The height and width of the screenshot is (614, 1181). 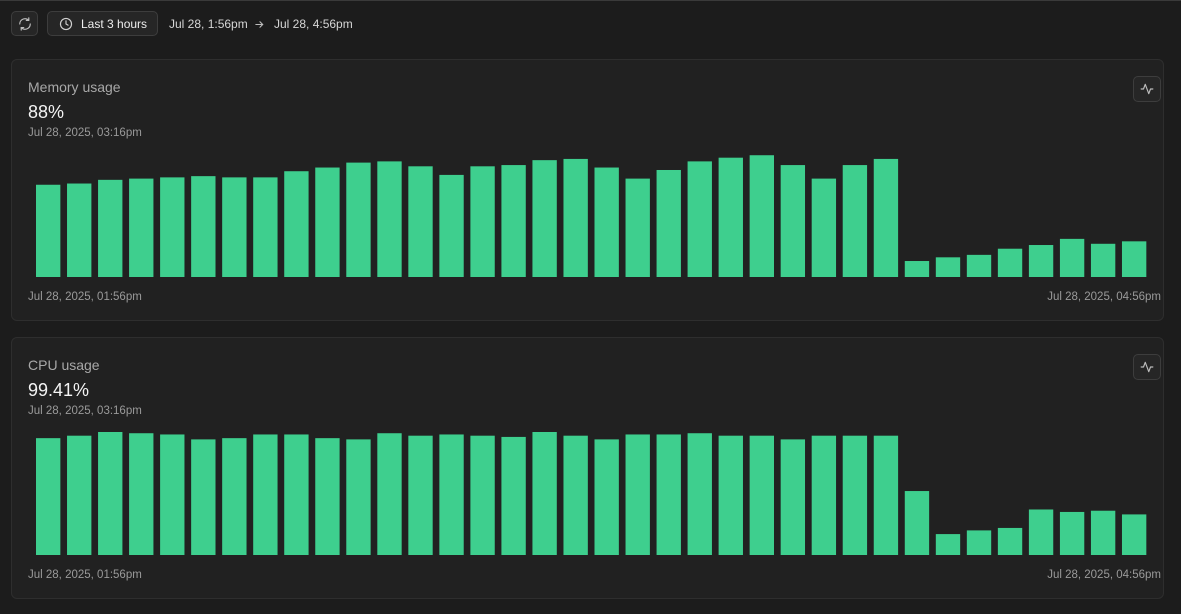 What do you see at coordinates (85, 297) in the screenshot?
I see `memory-axis-start-label: Jul 28, 2025, 01:56pm` at bounding box center [85, 297].